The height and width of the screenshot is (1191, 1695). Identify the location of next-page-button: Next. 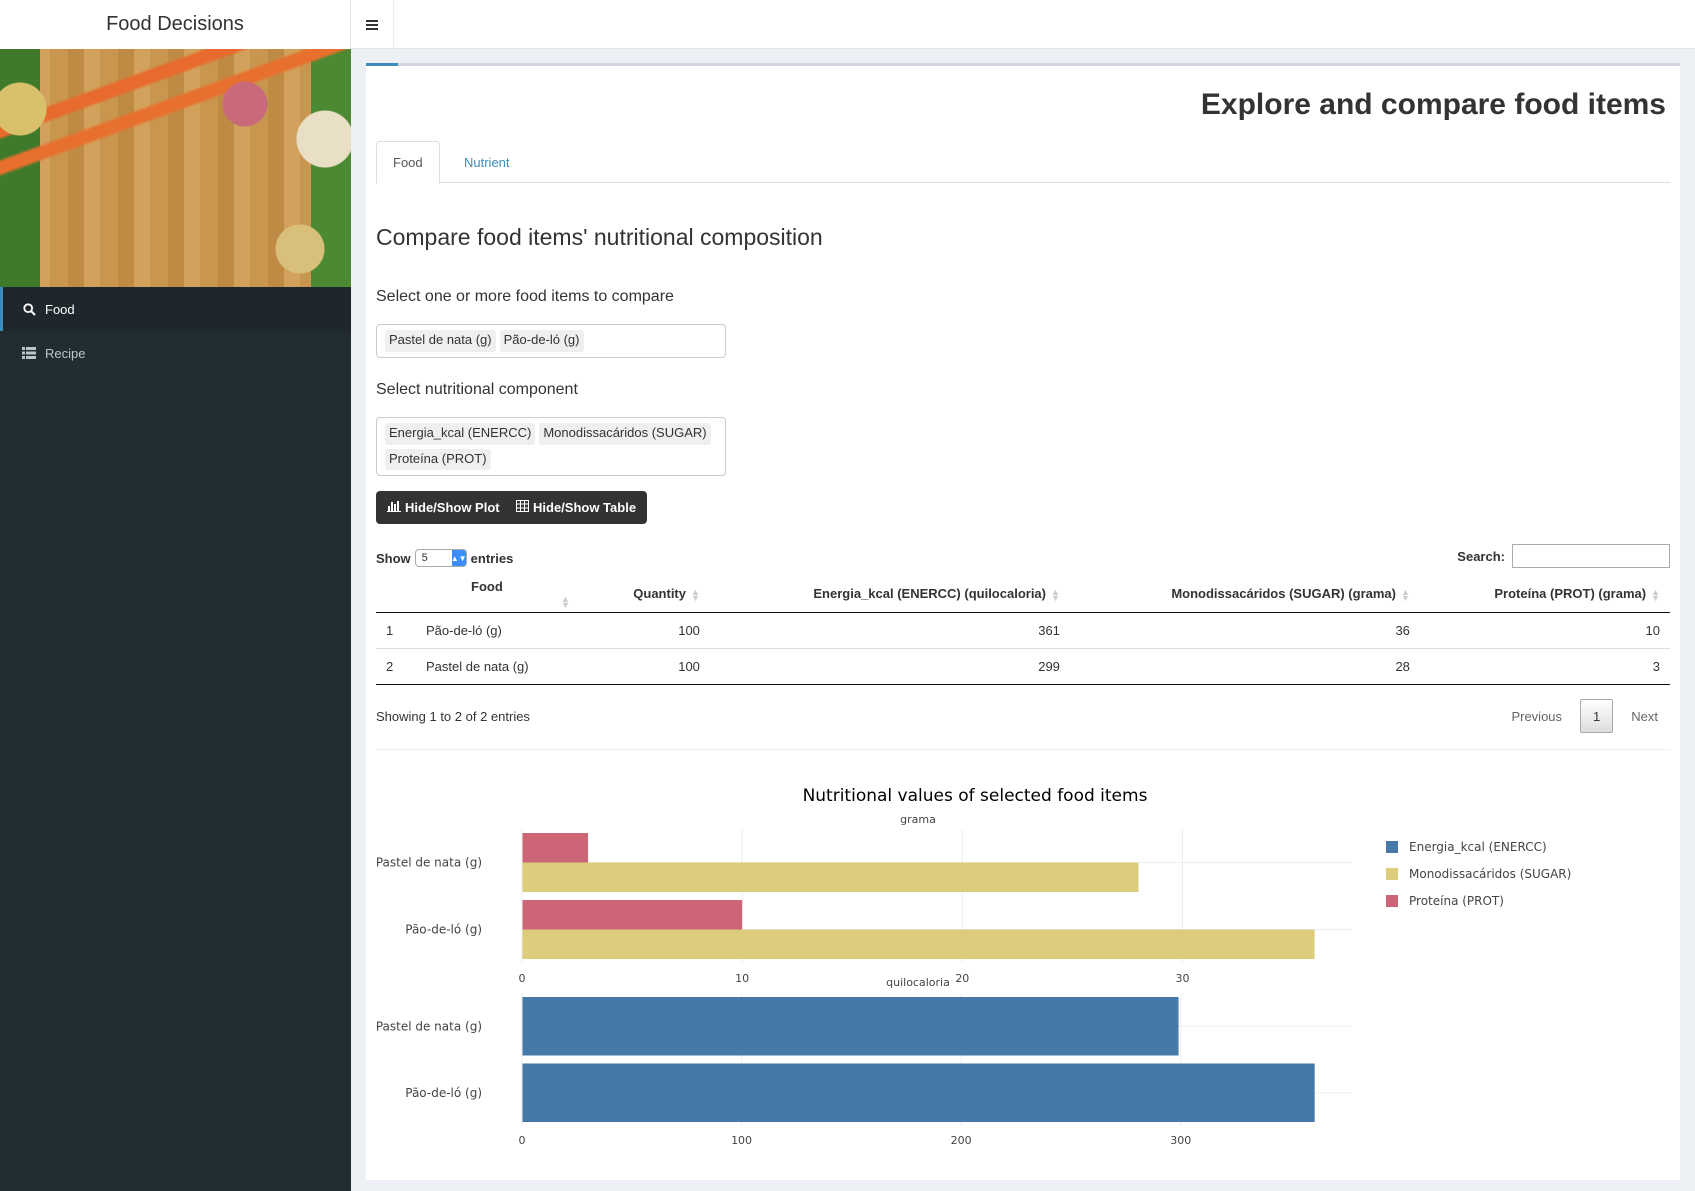
(1644, 716).